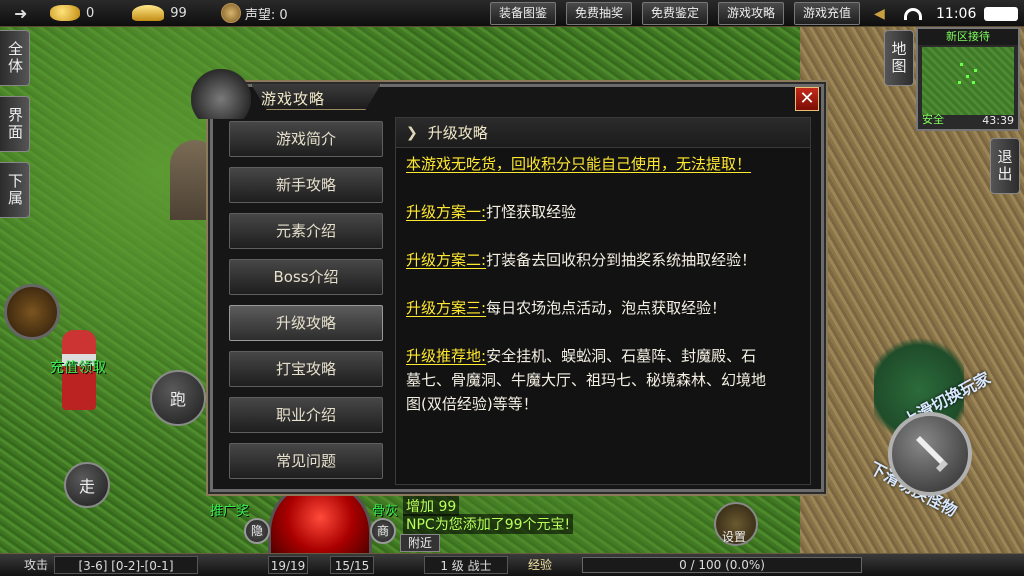  I want to click on collapse-arrow-icon: ◀, so click(879, 13).